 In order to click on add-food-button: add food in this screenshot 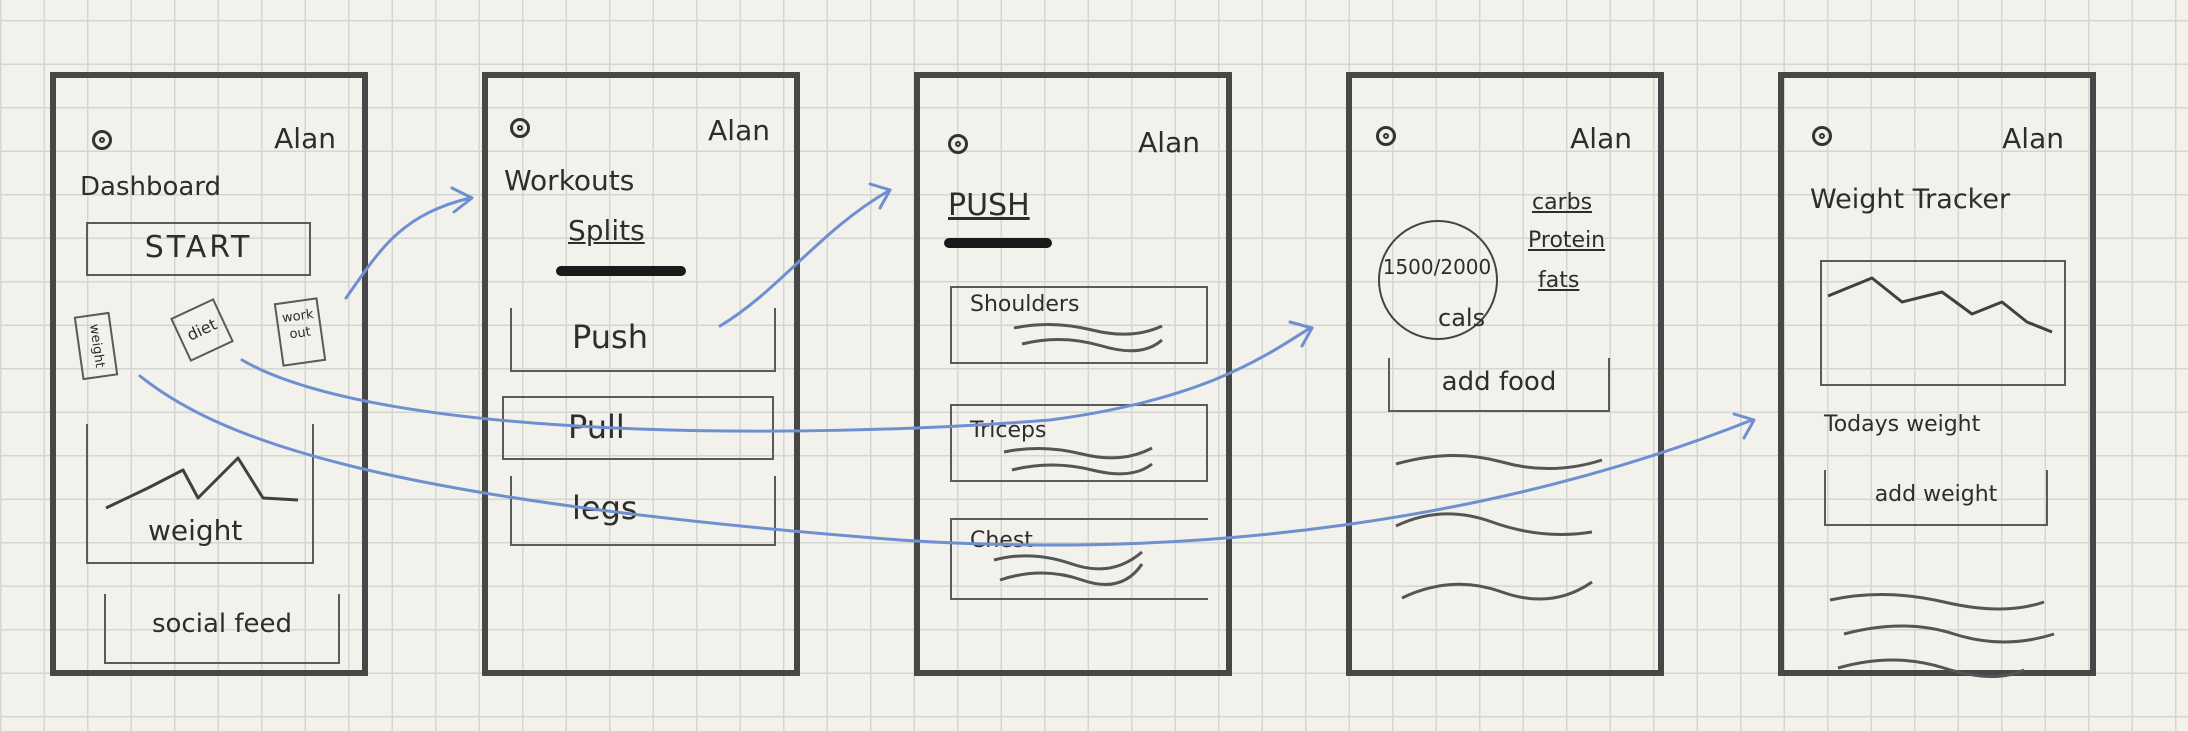, I will do `click(1499, 385)`.